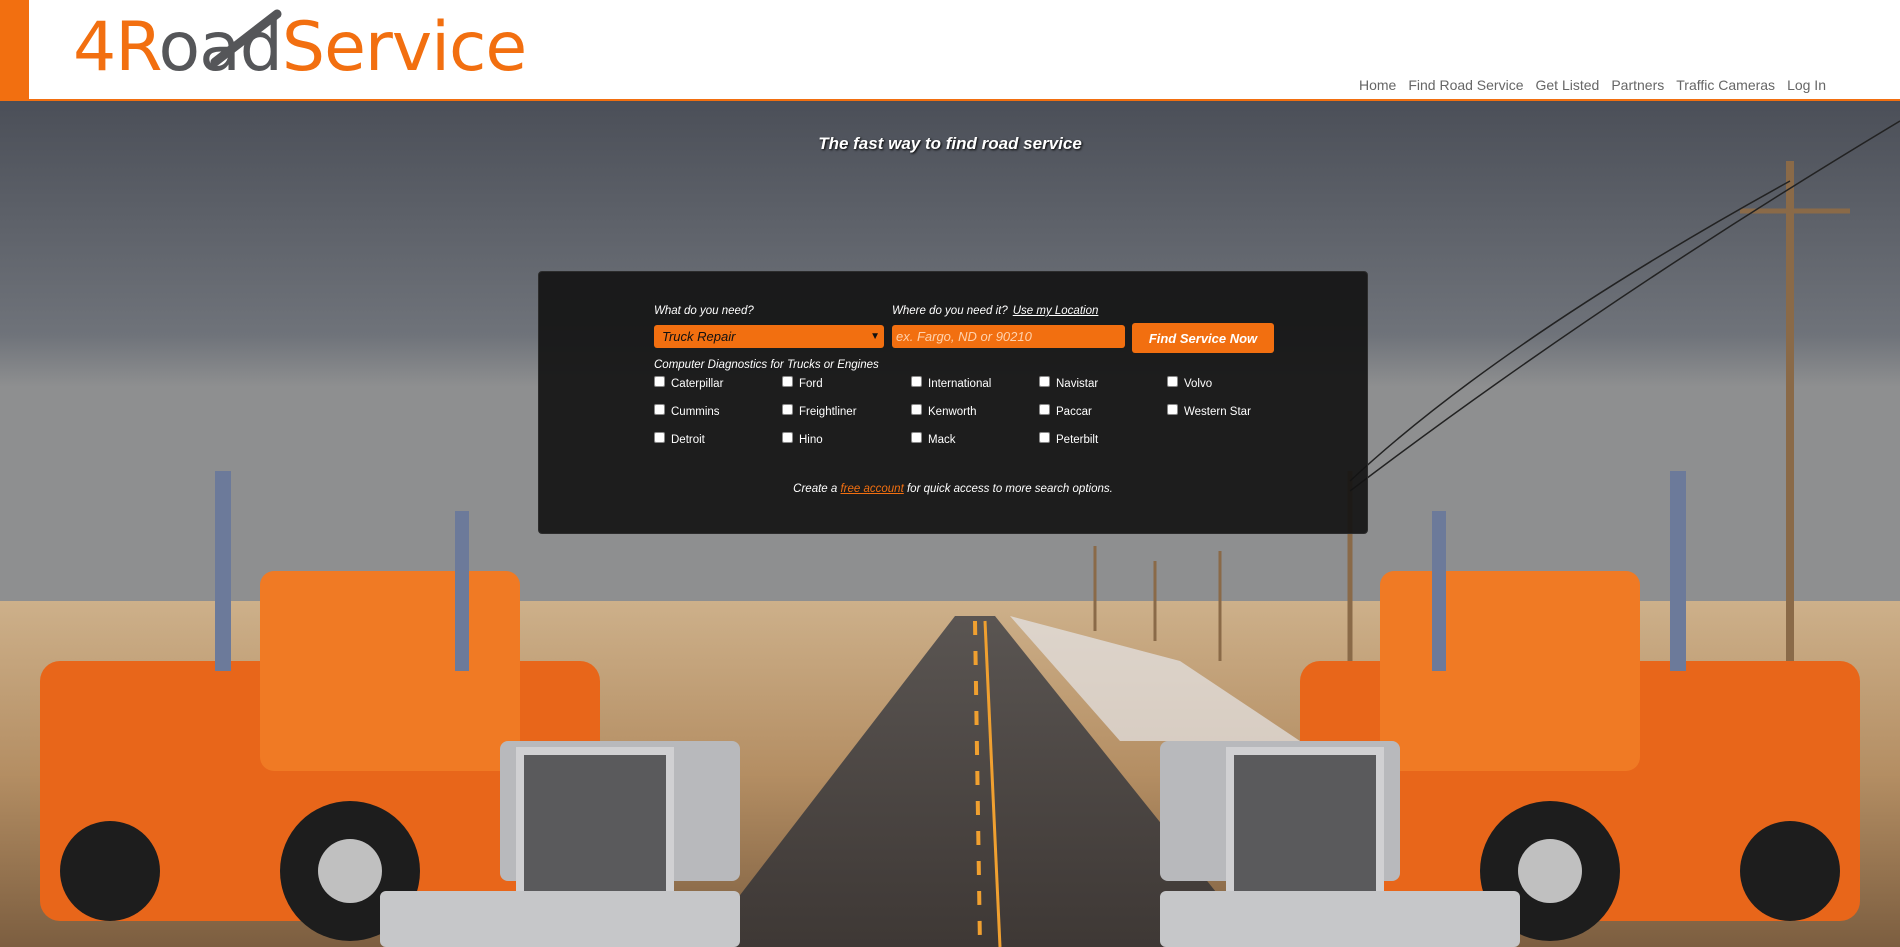  What do you see at coordinates (1725, 85) in the screenshot?
I see `nav-traffic-cameras: Traffic Cameras` at bounding box center [1725, 85].